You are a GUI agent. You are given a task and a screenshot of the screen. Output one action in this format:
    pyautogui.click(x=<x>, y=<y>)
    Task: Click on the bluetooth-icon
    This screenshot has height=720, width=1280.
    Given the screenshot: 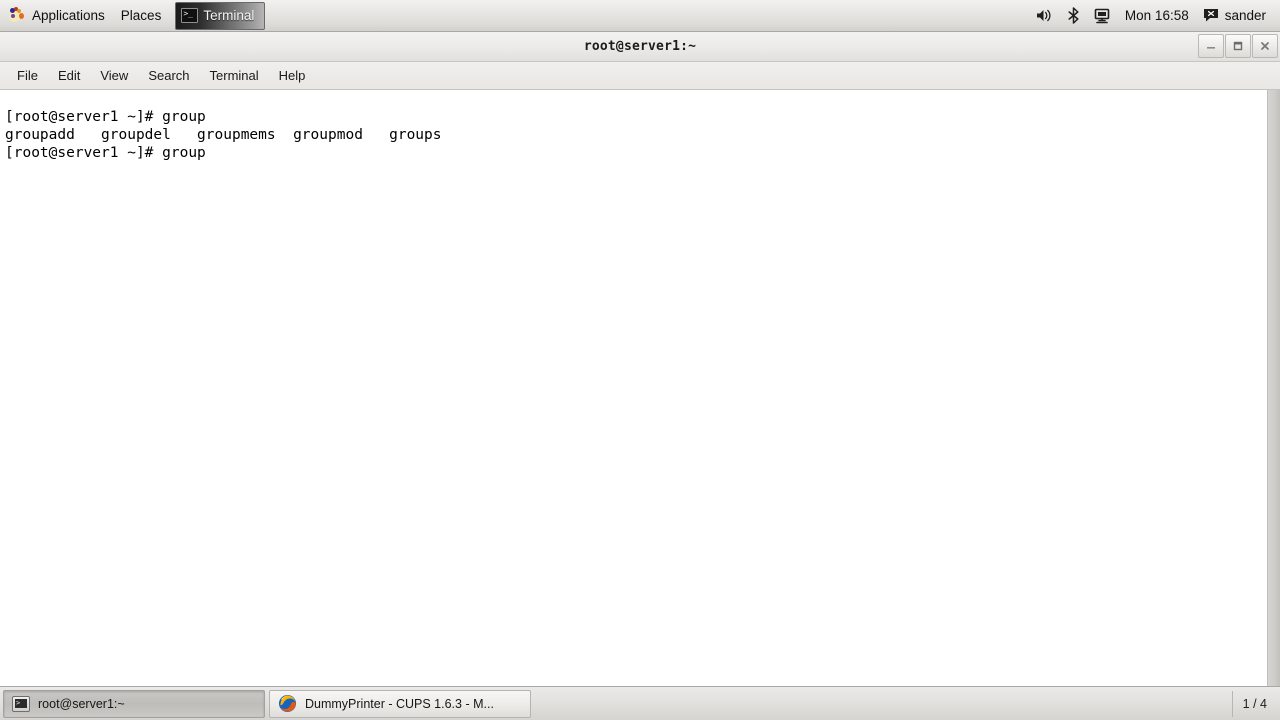 What is the action you would take?
    pyautogui.click(x=1073, y=15)
    